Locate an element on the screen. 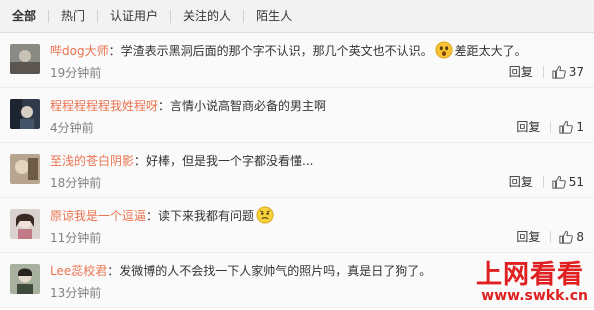 Image resolution: width=594 pixels, height=310 pixels. comment-content: 哔dog大师：学渣表示黑洞后面的那个字不认识，那几个英文也不认识。 差距太大了。 is located at coordinates (317, 51).